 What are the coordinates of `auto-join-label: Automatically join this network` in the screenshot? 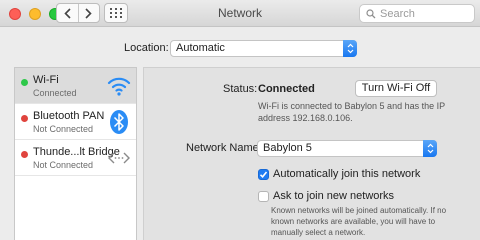 It's located at (347, 174).